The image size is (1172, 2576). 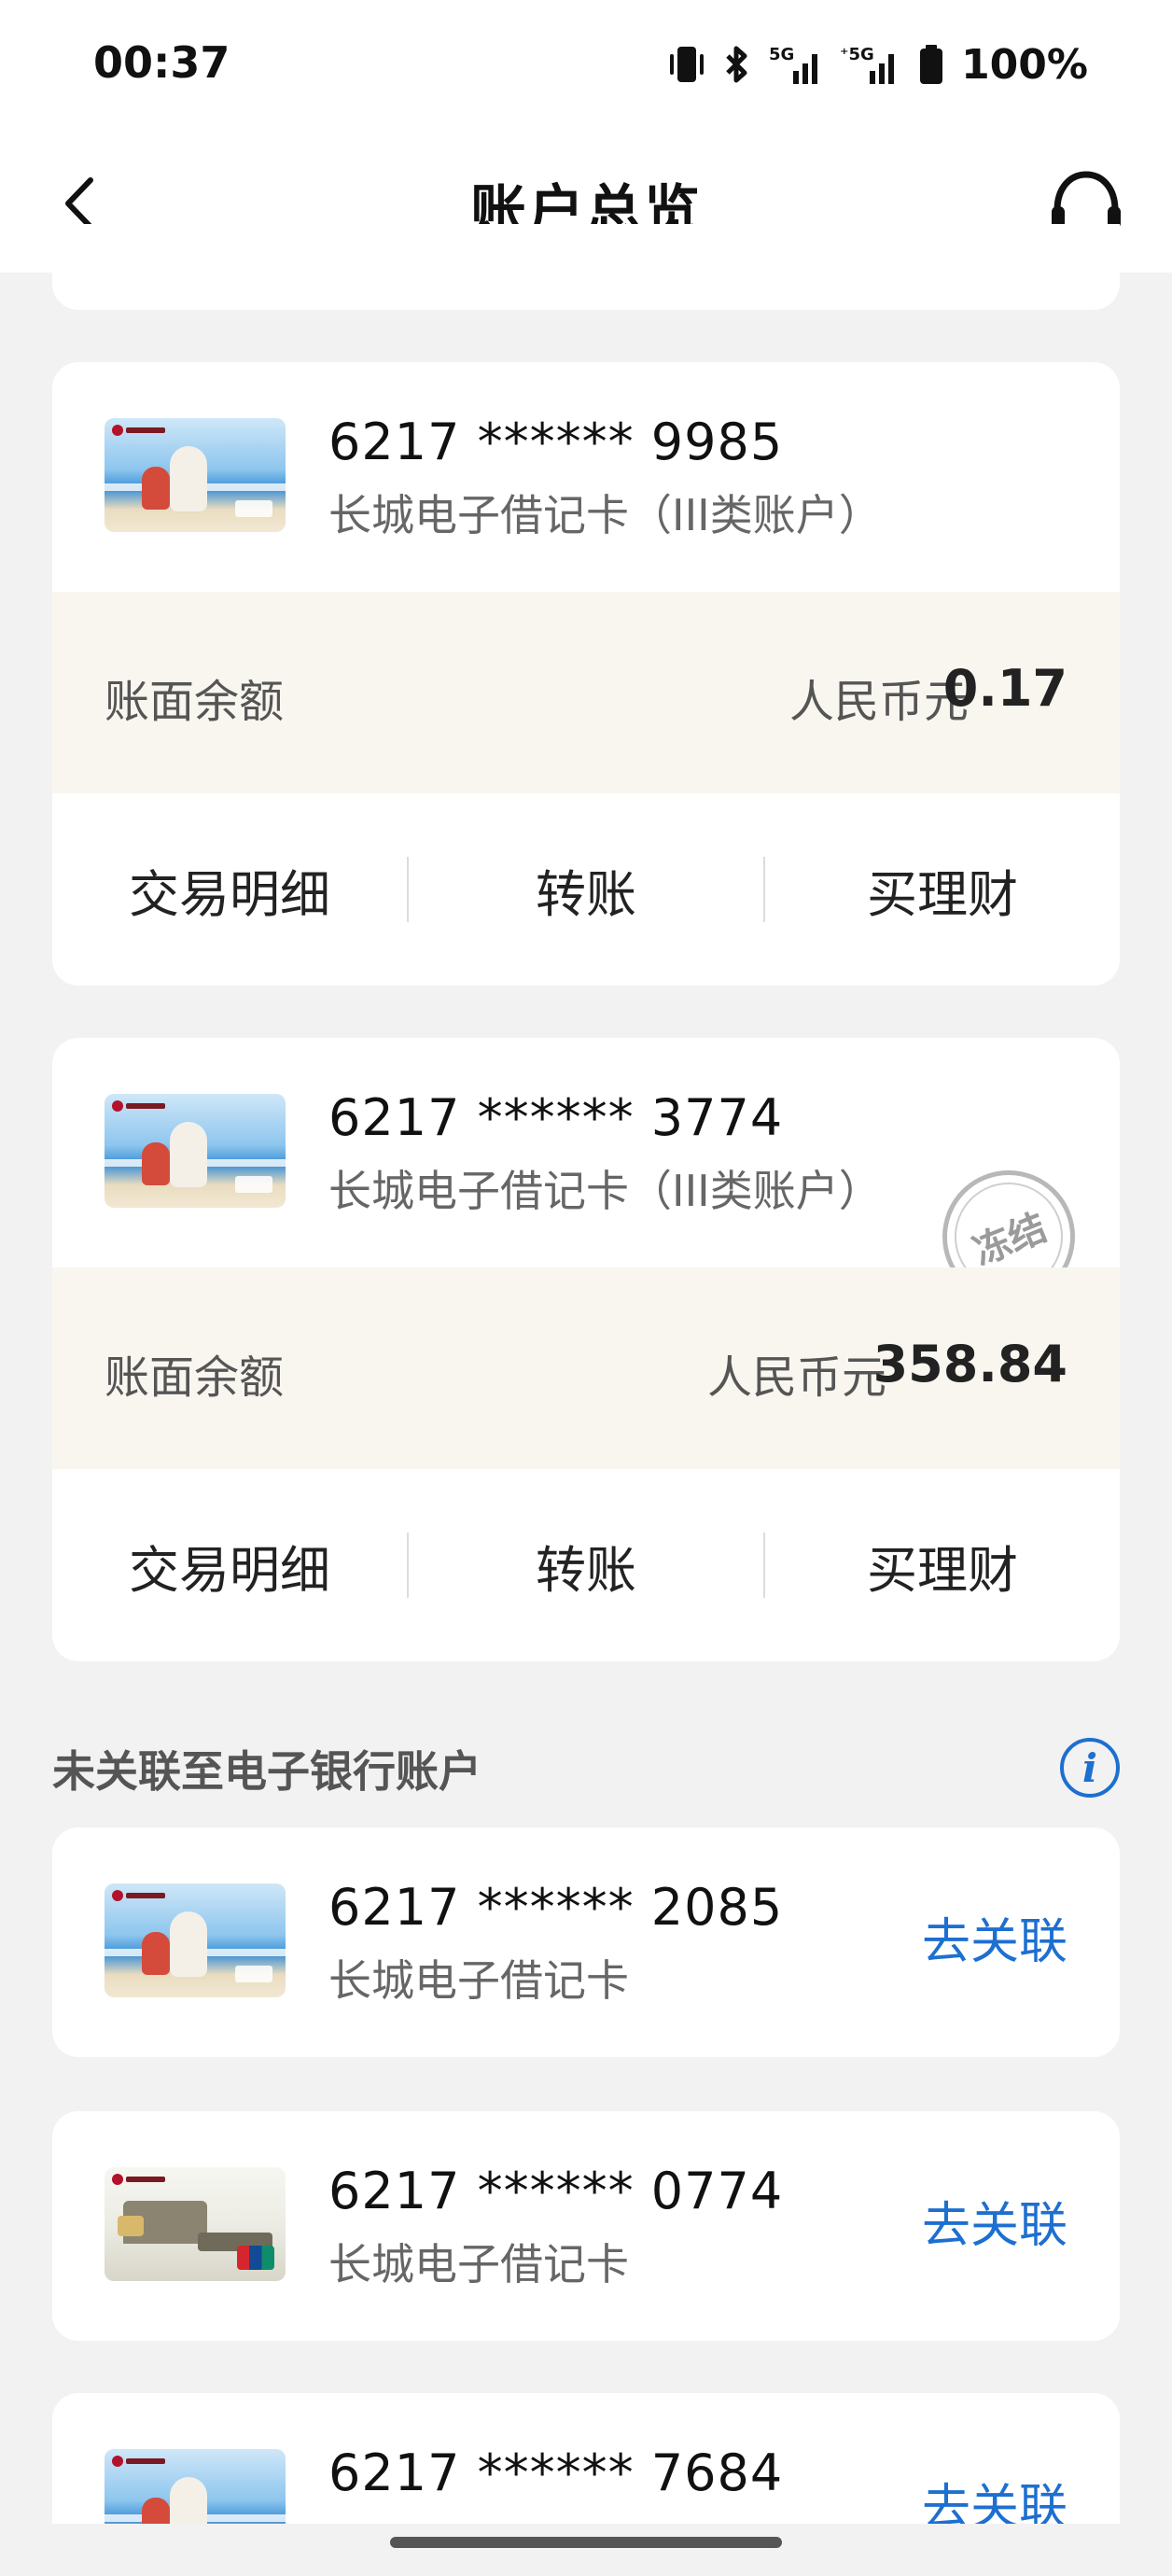 I want to click on signal-5g-icon: 5G, so click(x=793, y=64).